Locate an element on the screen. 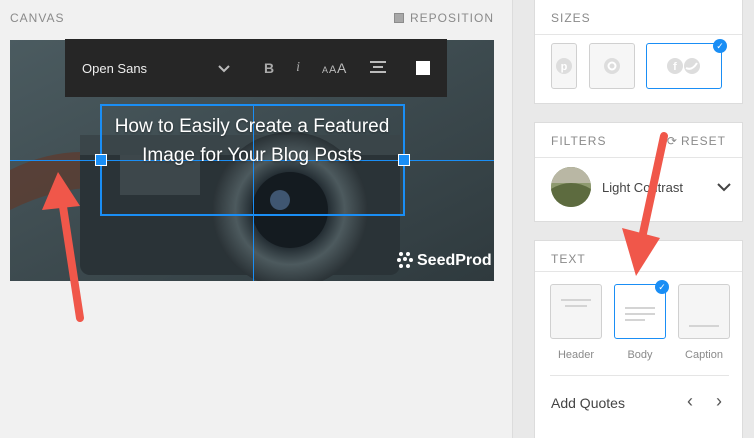  size-facebook-twitter: f is located at coordinates (684, 66).